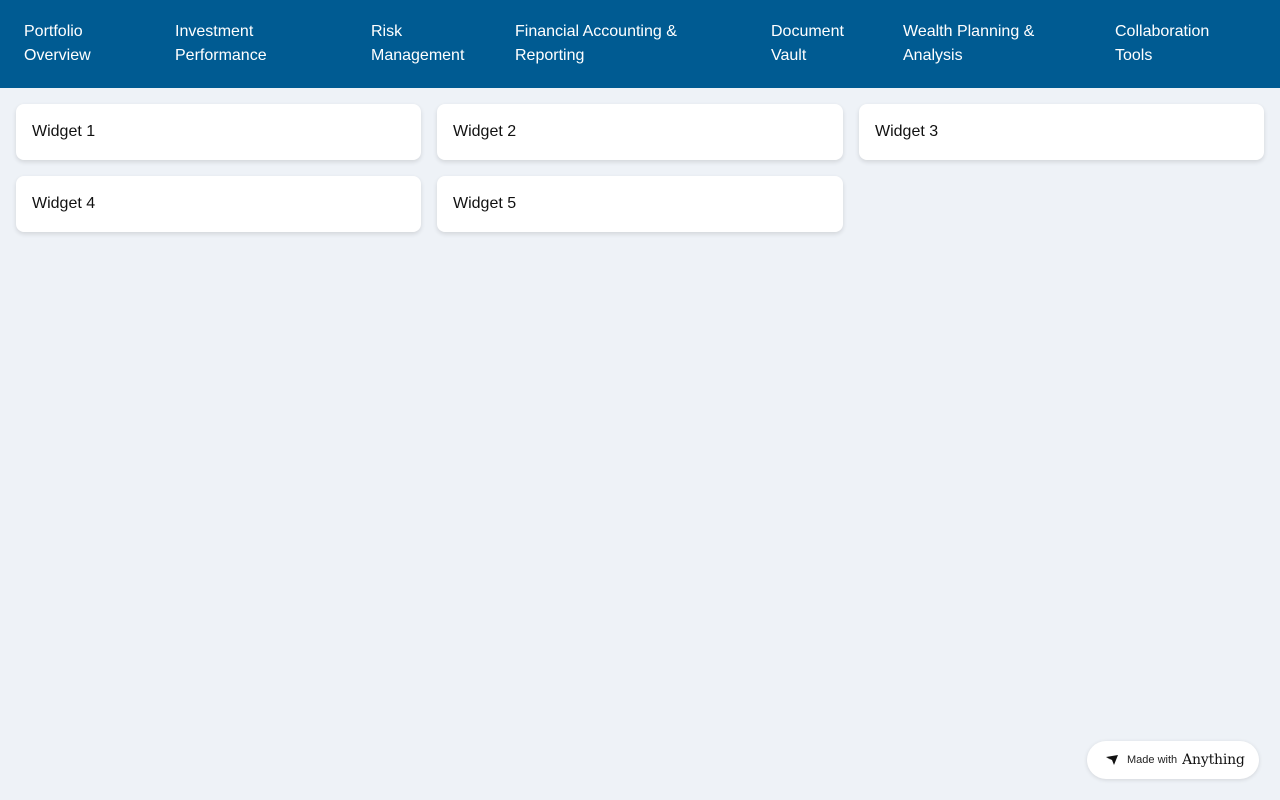 This screenshot has height=800, width=1280. Describe the element at coordinates (983, 44) in the screenshot. I see `nav-item-wealth-planning-analysis: Wealth Planning & Analysis` at that location.